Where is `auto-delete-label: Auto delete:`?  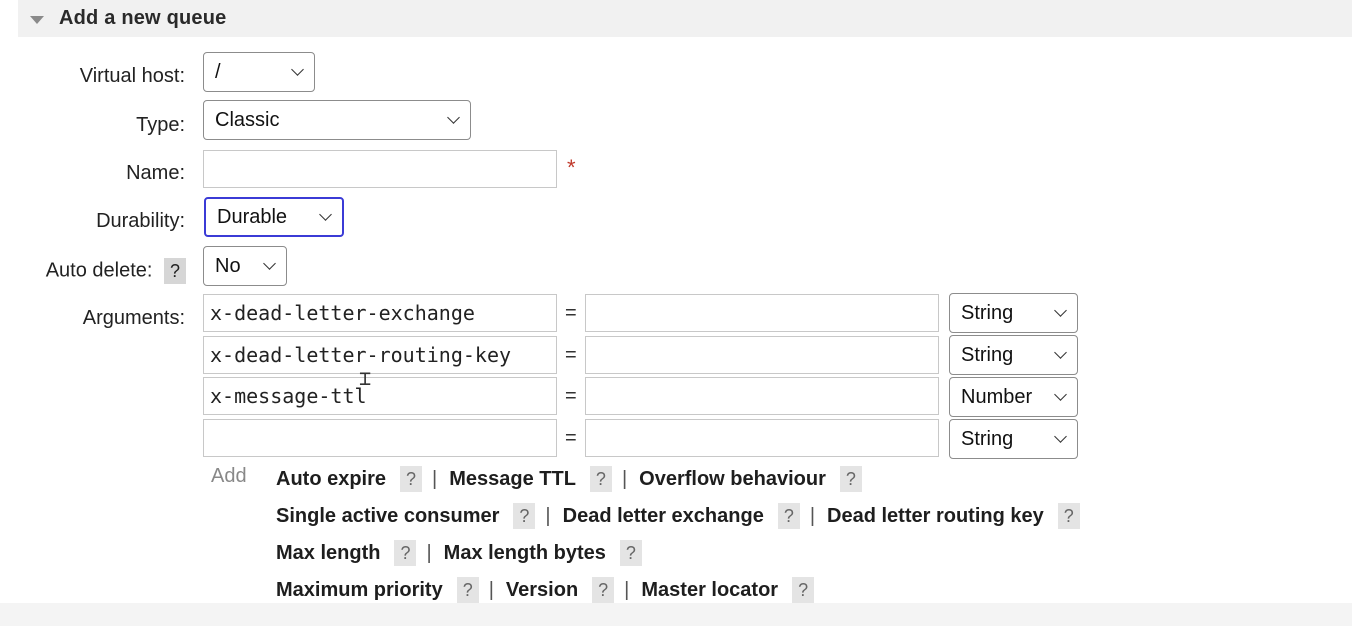 auto-delete-label: Auto delete: is located at coordinates (99, 270).